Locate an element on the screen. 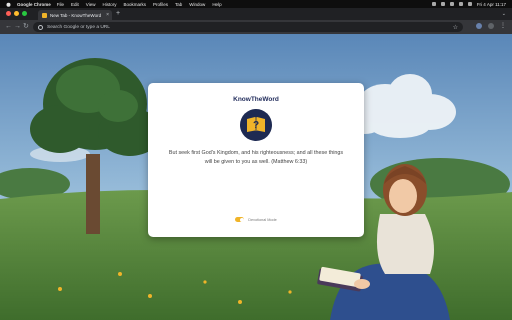  more-menu-icon: ⋮ is located at coordinates (503, 26).